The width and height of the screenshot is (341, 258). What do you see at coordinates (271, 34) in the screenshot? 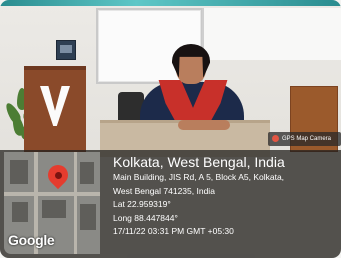
I see `whiteboard-right` at bounding box center [271, 34].